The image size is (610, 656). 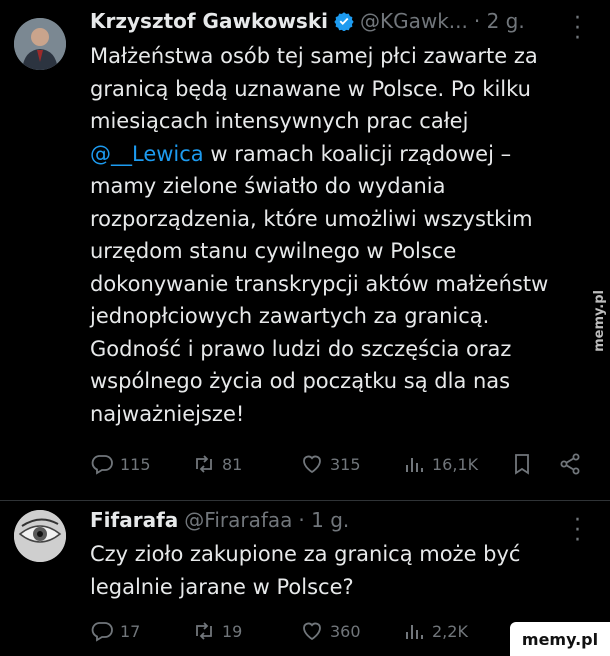 I want to click on like-count: 315, so click(x=345, y=464).